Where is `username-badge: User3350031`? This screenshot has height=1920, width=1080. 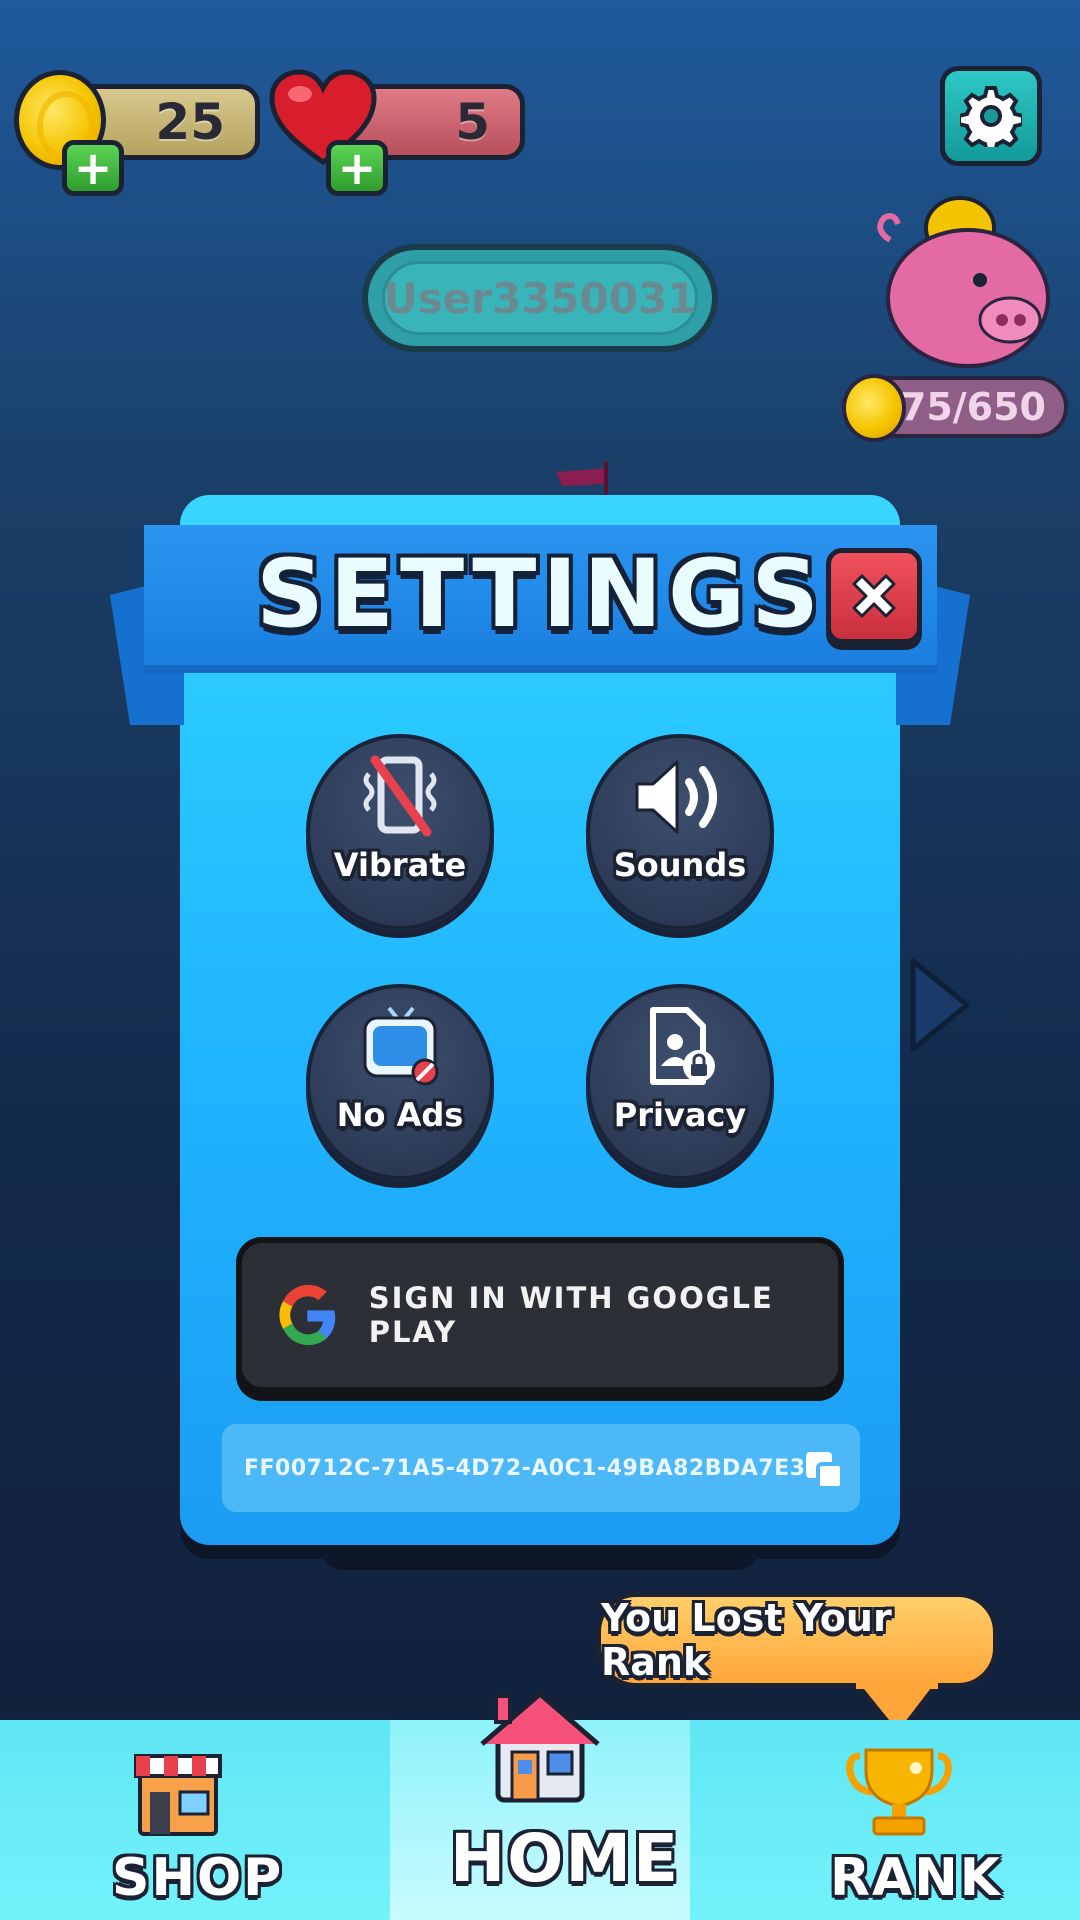
username-badge: User3350031 is located at coordinates (540, 298).